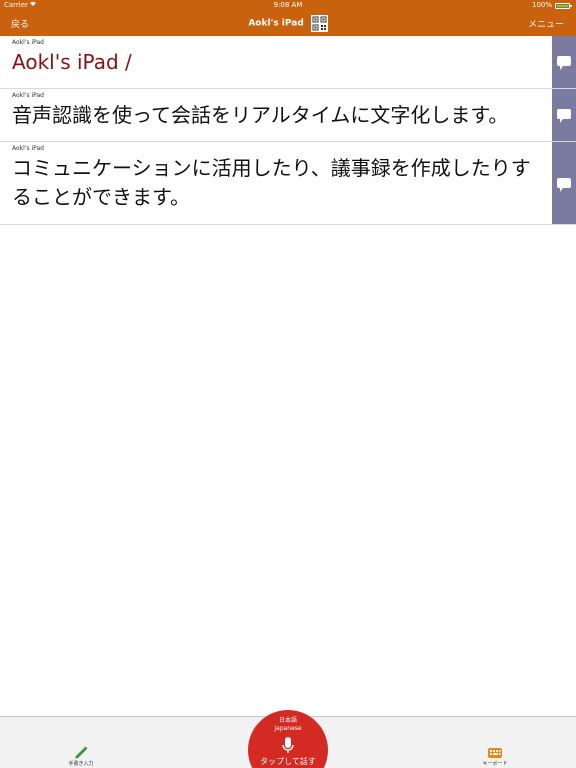 The image size is (576, 768). What do you see at coordinates (81, 764) in the screenshot?
I see `handwriting-label: 手書き入力` at bounding box center [81, 764].